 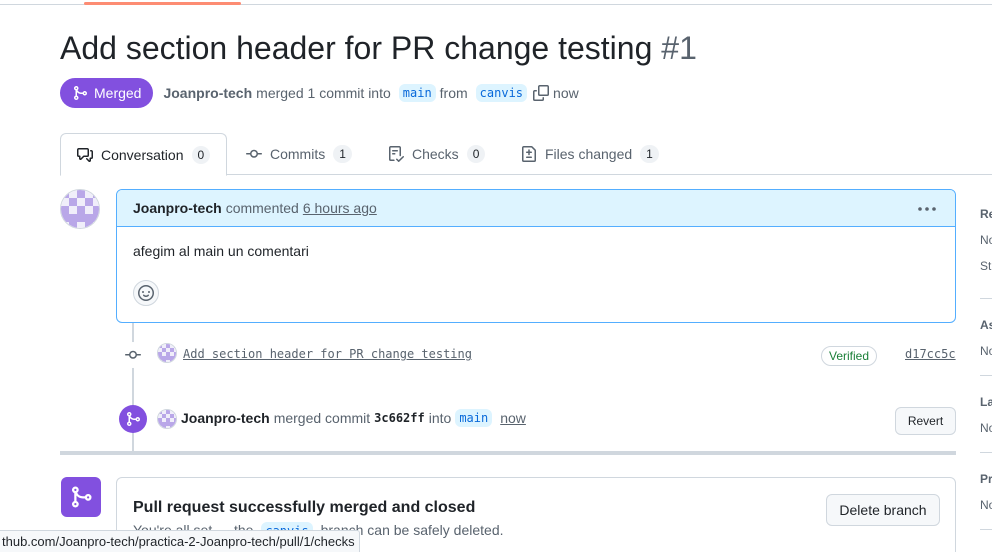 What do you see at coordinates (162, 3) in the screenshot?
I see `active-repo-tab-indicator` at bounding box center [162, 3].